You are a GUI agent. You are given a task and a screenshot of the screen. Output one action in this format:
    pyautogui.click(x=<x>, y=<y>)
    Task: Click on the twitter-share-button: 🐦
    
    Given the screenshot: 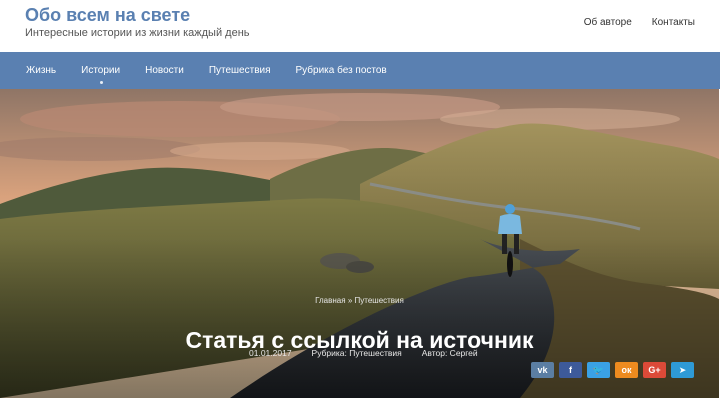 What is the action you would take?
    pyautogui.click(x=598, y=370)
    